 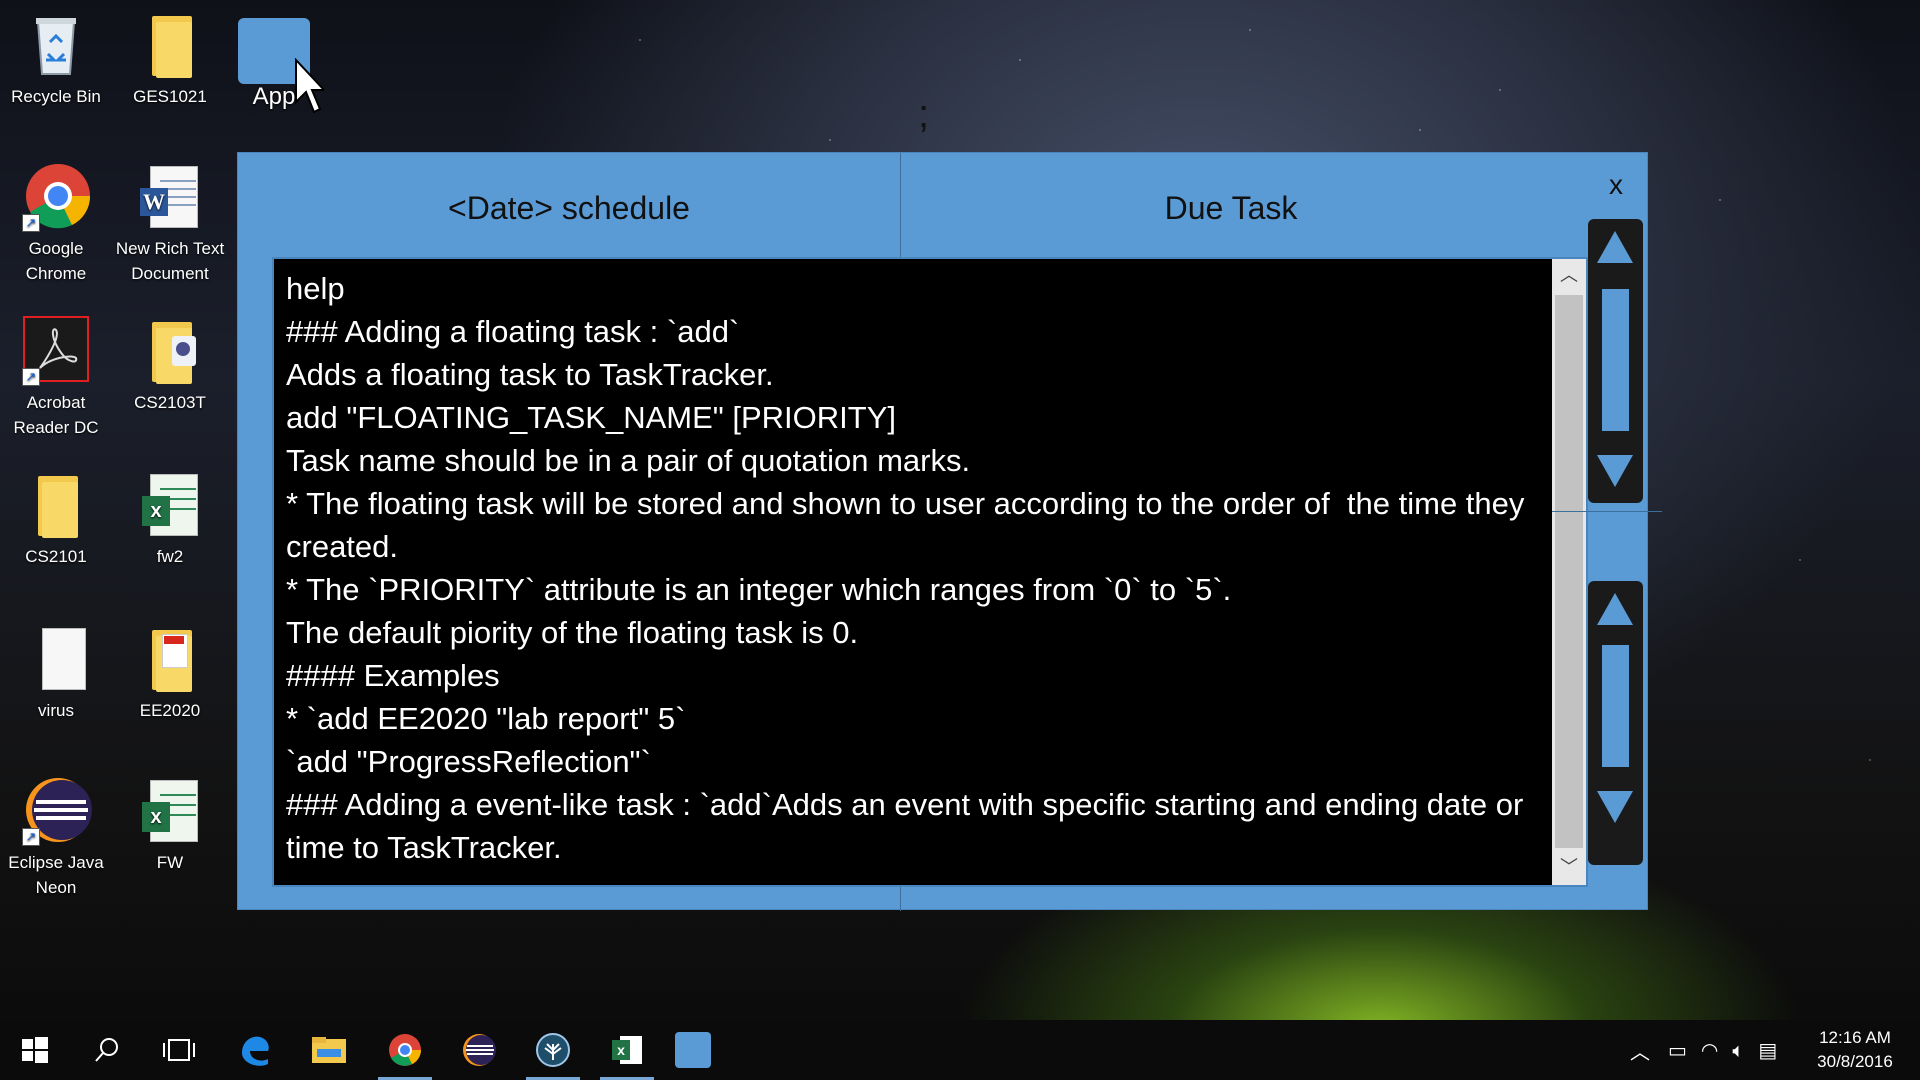 I want to click on scroll-down-arrow-icon: ﹀, so click(x=1569, y=868).